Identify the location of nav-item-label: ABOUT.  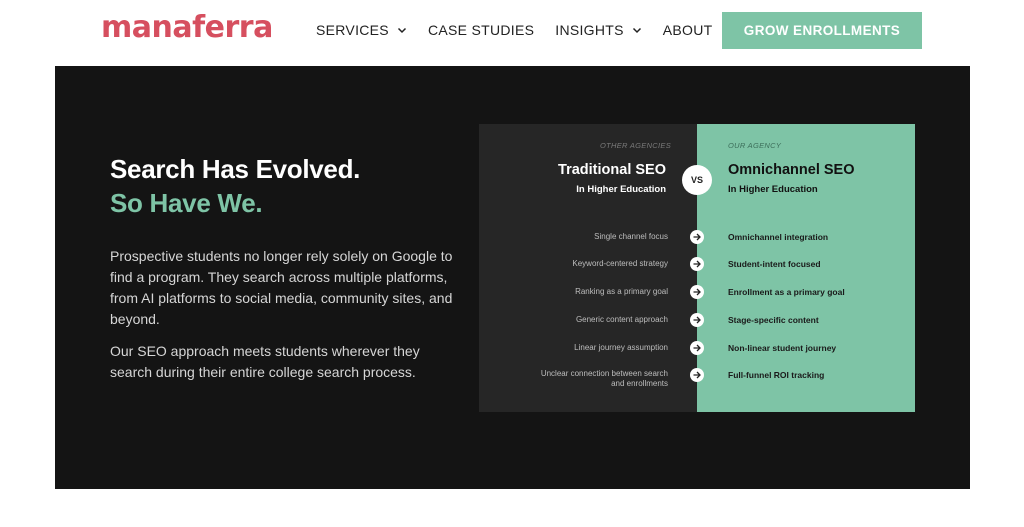
(687, 30).